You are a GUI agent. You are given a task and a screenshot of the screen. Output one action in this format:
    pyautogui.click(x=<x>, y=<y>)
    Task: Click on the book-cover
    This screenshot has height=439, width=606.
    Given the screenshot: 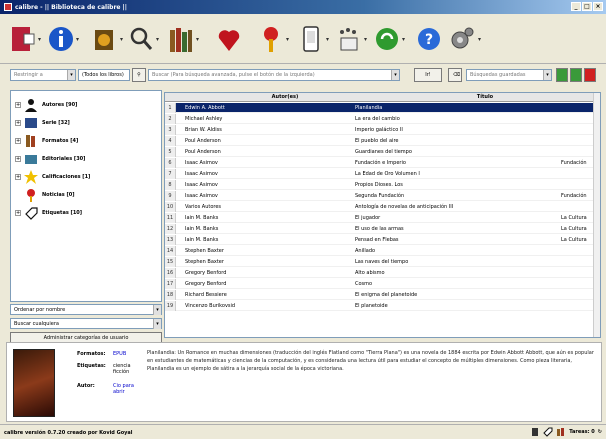 What is the action you would take?
    pyautogui.click(x=34, y=383)
    